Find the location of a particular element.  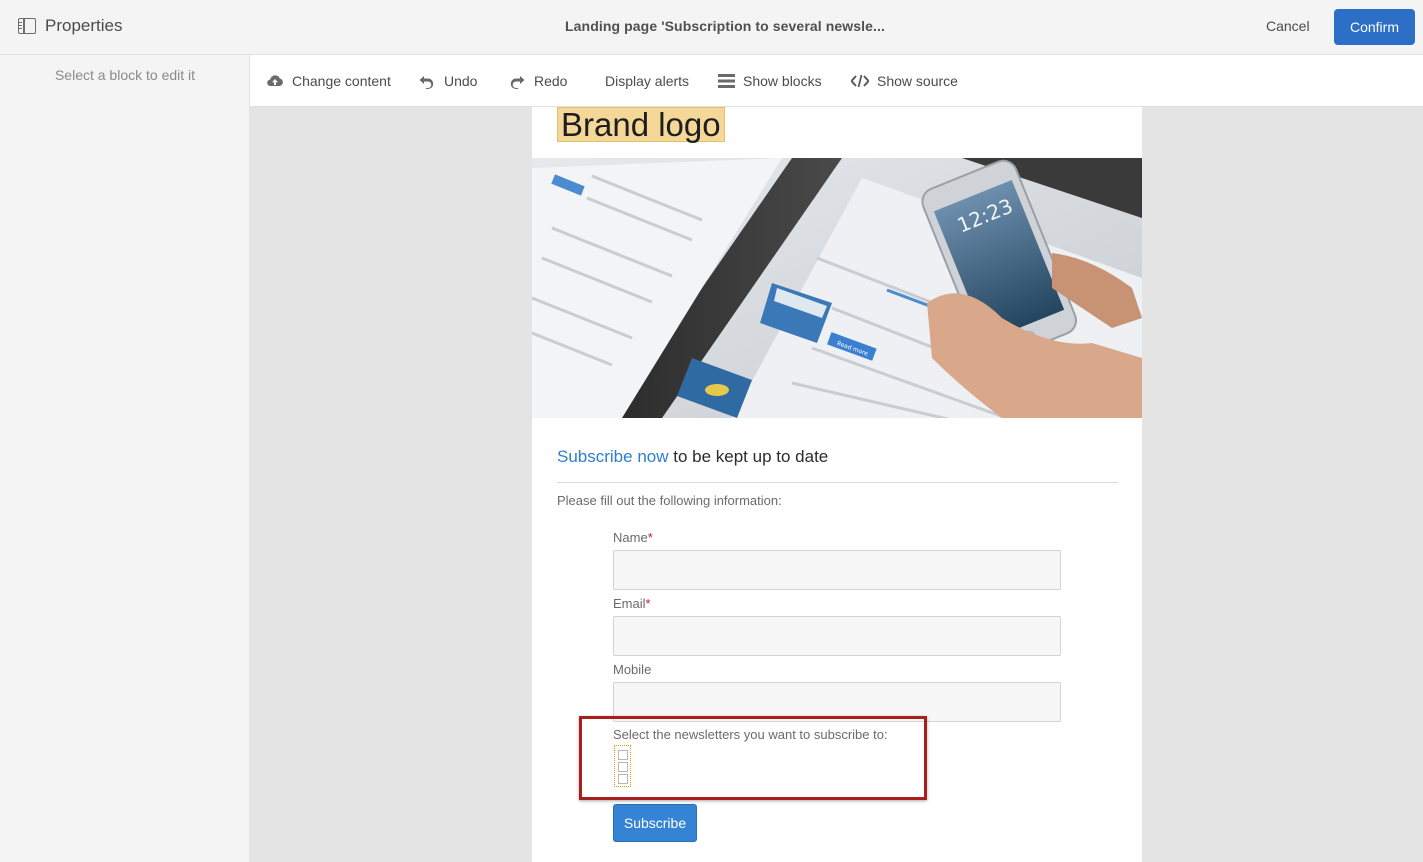

email-field is located at coordinates (837, 636).